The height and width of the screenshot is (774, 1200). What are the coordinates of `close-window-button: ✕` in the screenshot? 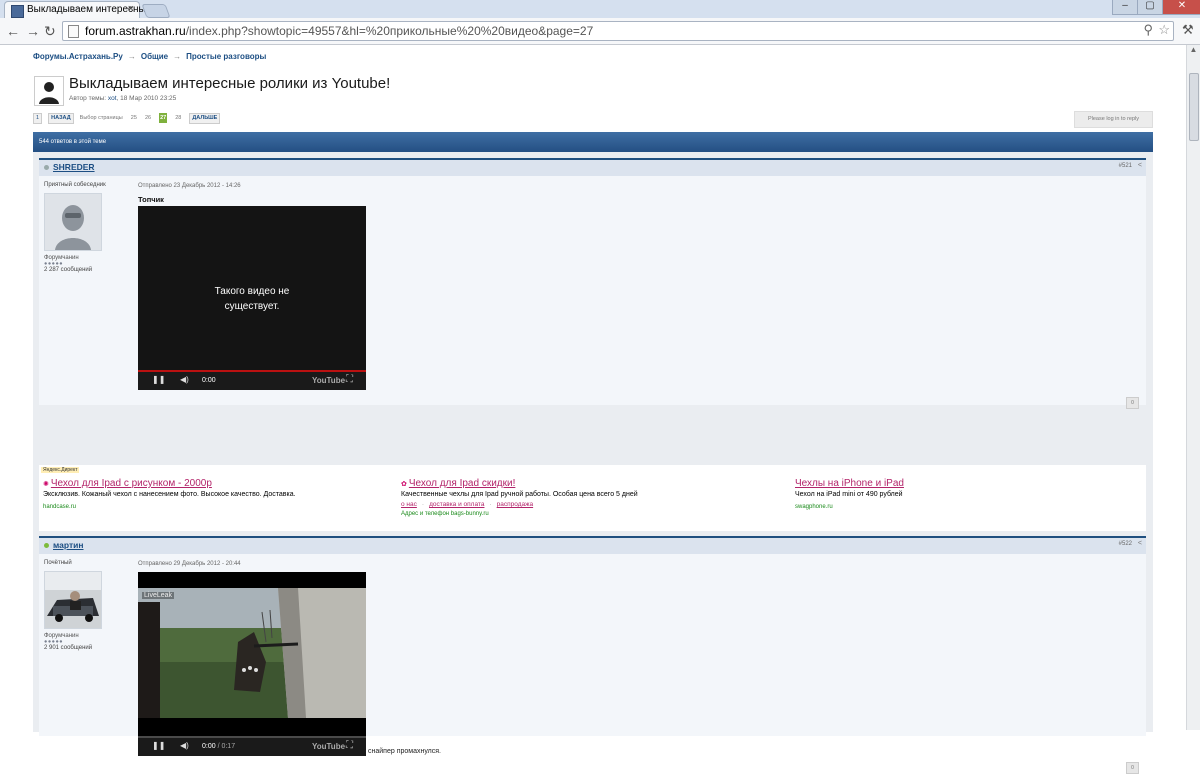 It's located at (1181, 7).